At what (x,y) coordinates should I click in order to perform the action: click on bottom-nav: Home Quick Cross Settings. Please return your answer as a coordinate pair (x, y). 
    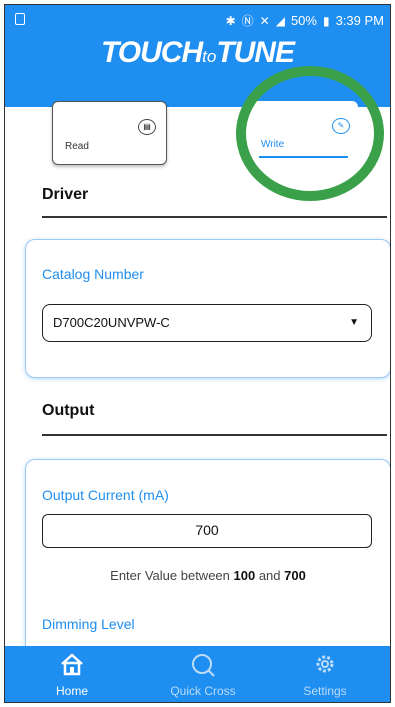
    Looking at the image, I should click on (197, 674).